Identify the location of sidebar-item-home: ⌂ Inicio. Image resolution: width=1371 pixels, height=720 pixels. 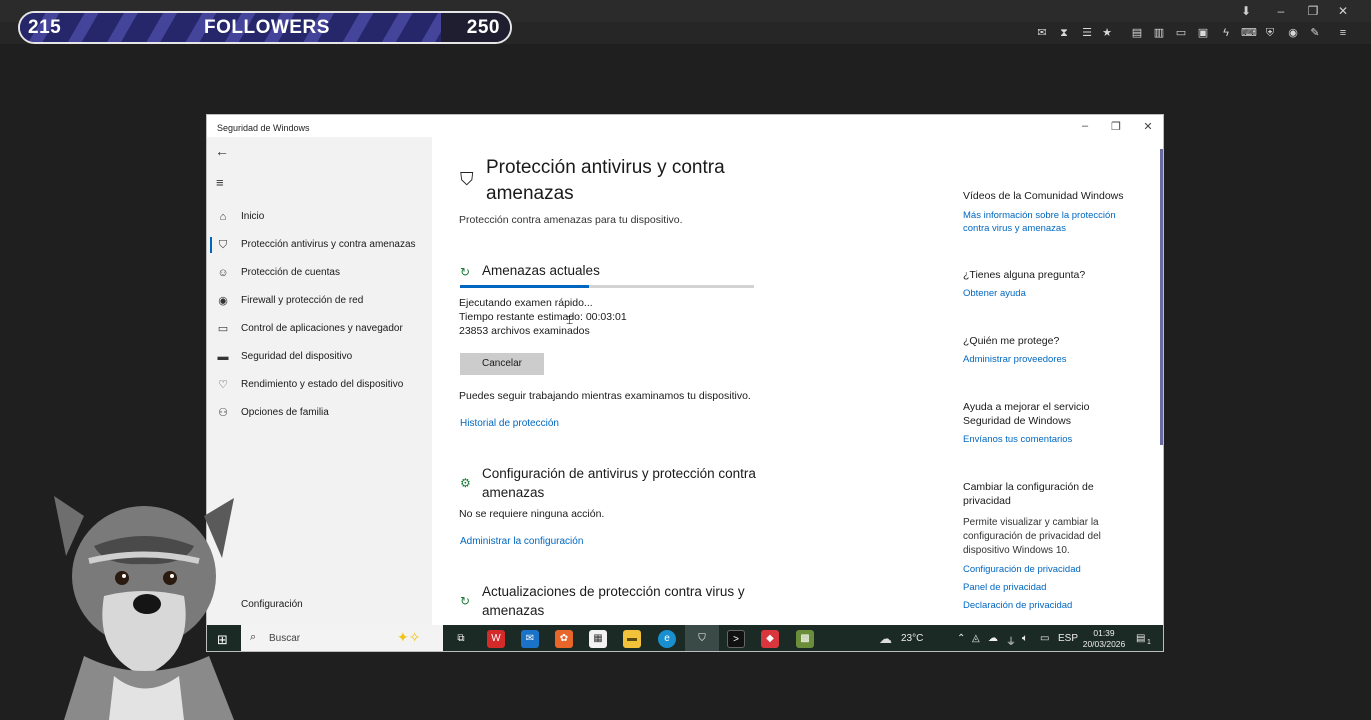
(319, 217).